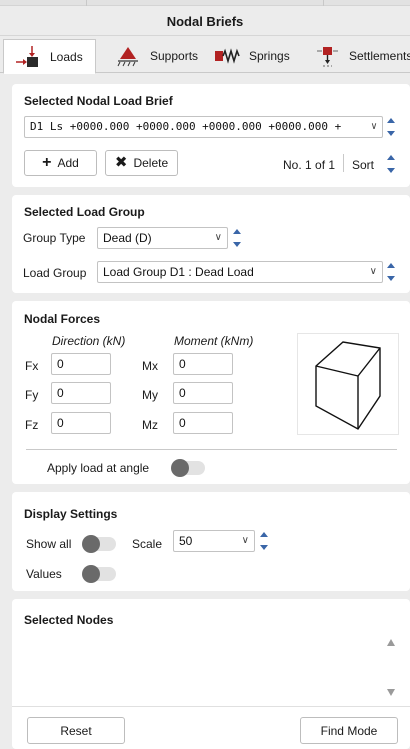  I want to click on page-indicator: No. 1 of 1, so click(309, 165).